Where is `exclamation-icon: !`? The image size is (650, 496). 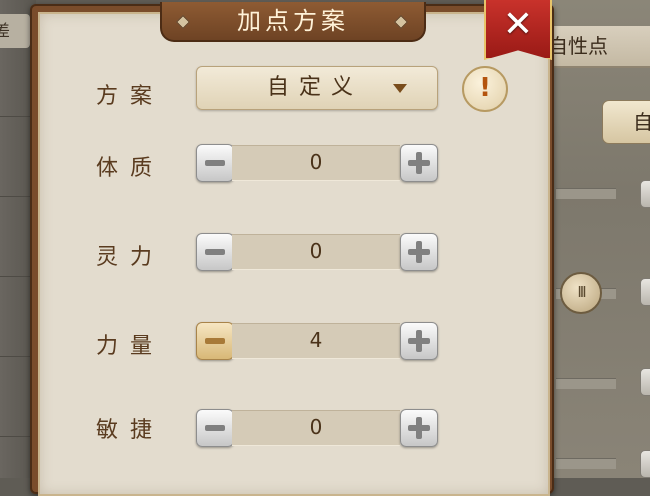
exclamation-icon: ! is located at coordinates (485, 88).